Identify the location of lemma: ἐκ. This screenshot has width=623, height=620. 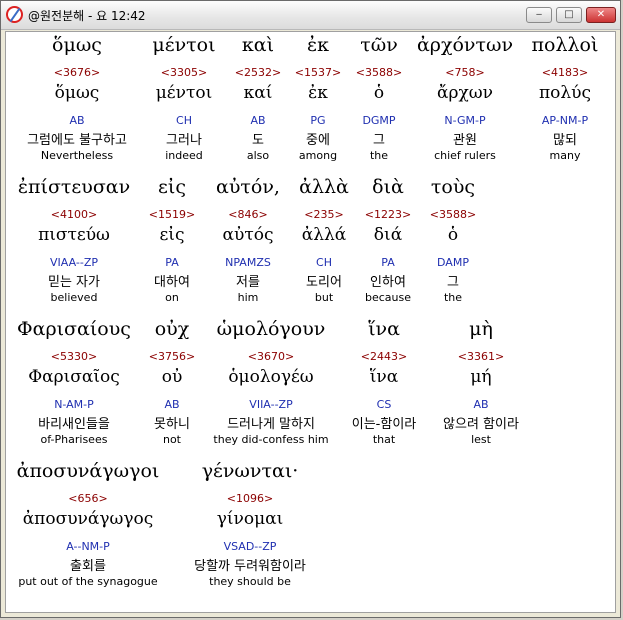
(318, 93).